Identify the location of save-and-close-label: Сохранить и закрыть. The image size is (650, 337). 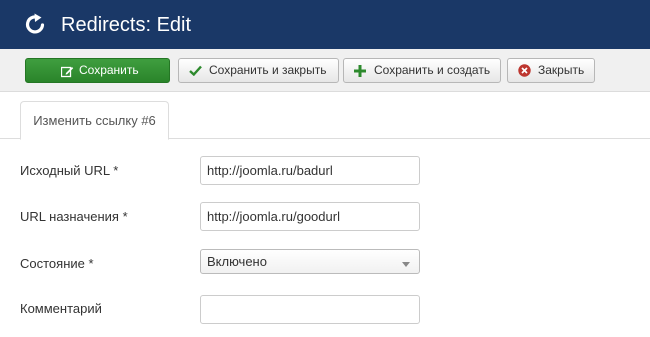
(268, 70).